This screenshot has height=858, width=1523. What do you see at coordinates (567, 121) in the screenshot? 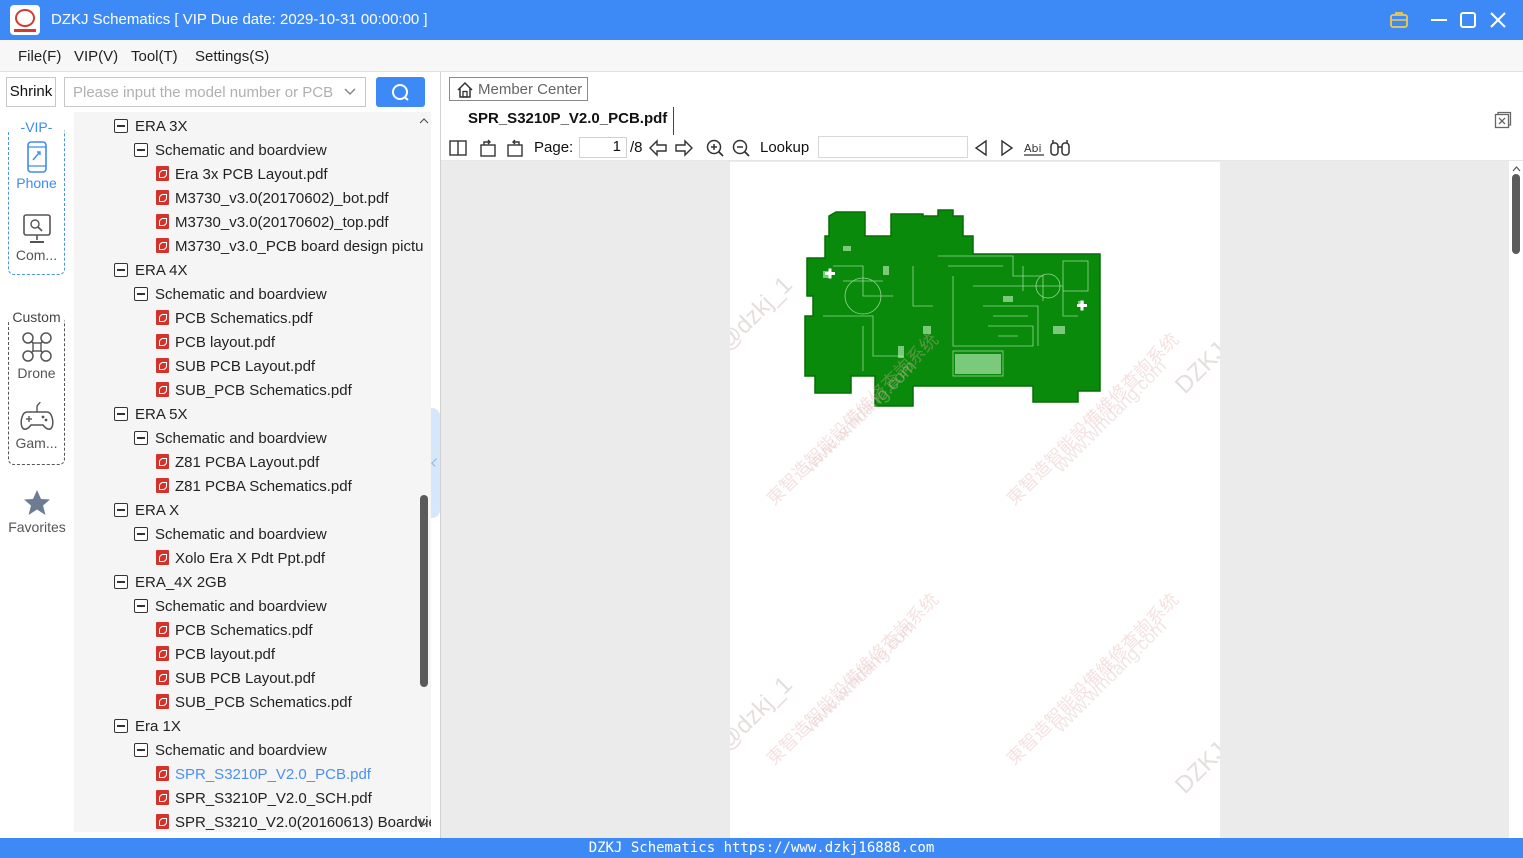
I see `document-tab: SPR_S3210P_V2.0_PCB.pdf` at bounding box center [567, 121].